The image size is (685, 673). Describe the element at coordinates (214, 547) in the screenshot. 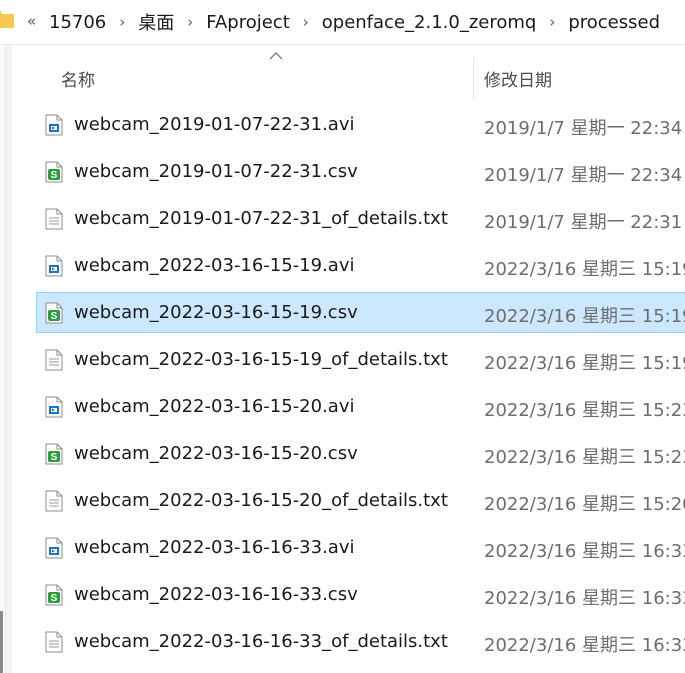

I see `file-name: webcam_2022-03-16-16-33.avi` at that location.